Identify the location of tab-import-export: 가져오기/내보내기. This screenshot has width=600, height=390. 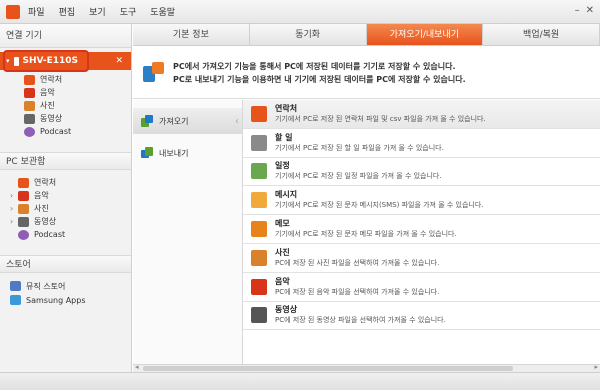
(425, 34).